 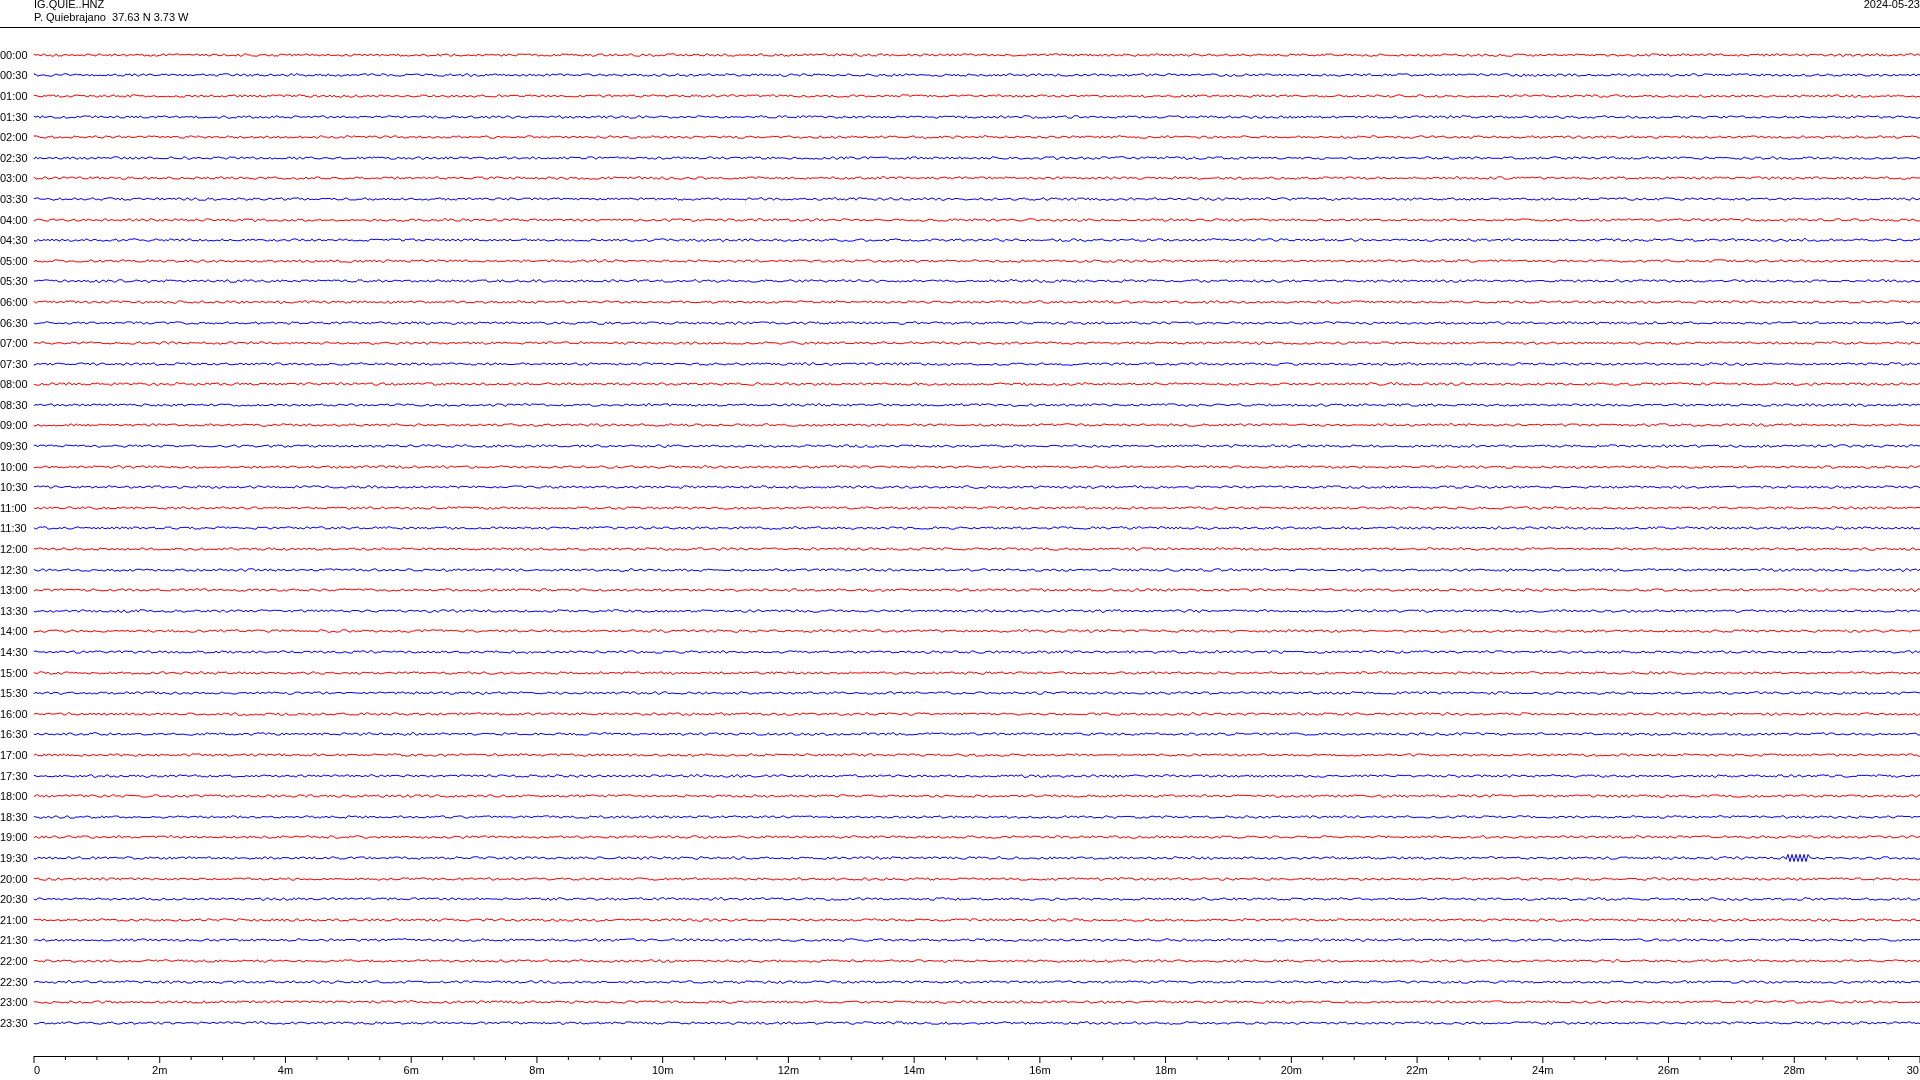 I want to click on time-label: 04:30, so click(x=14, y=240).